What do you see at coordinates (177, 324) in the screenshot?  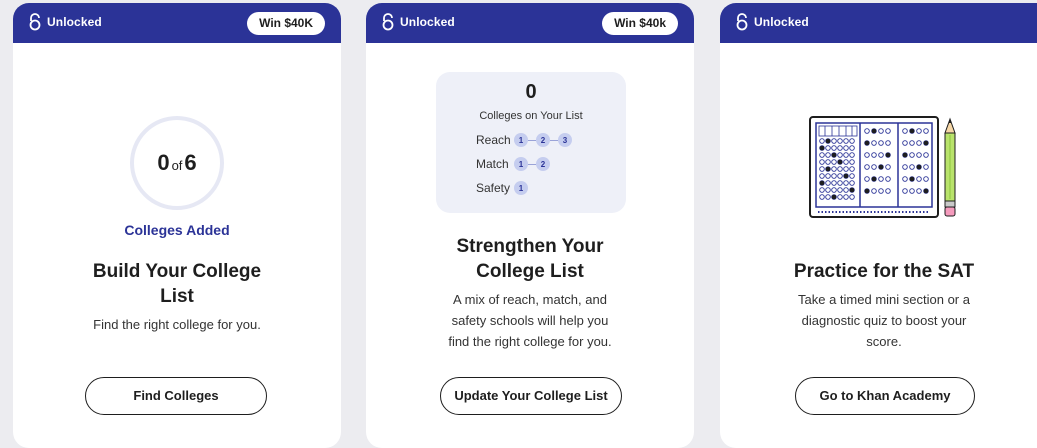 I see `card-description: Find the right college for you.` at bounding box center [177, 324].